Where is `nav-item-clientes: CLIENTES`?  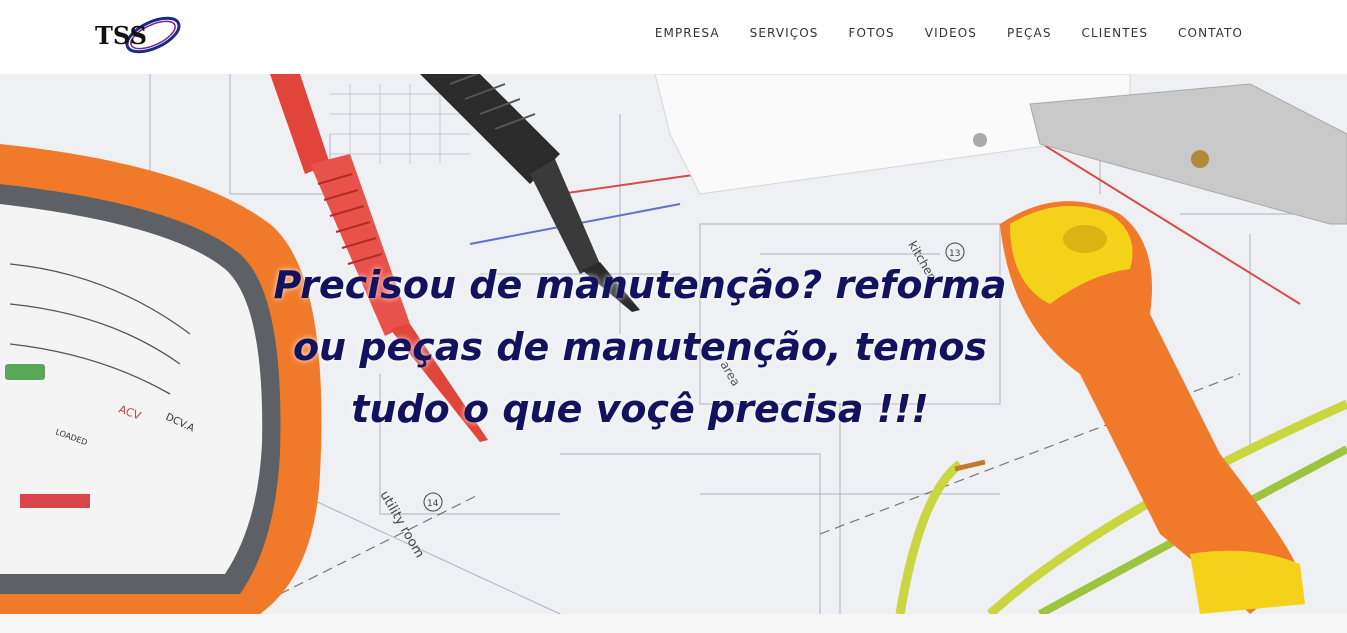 nav-item-clientes: CLIENTES is located at coordinates (1115, 33).